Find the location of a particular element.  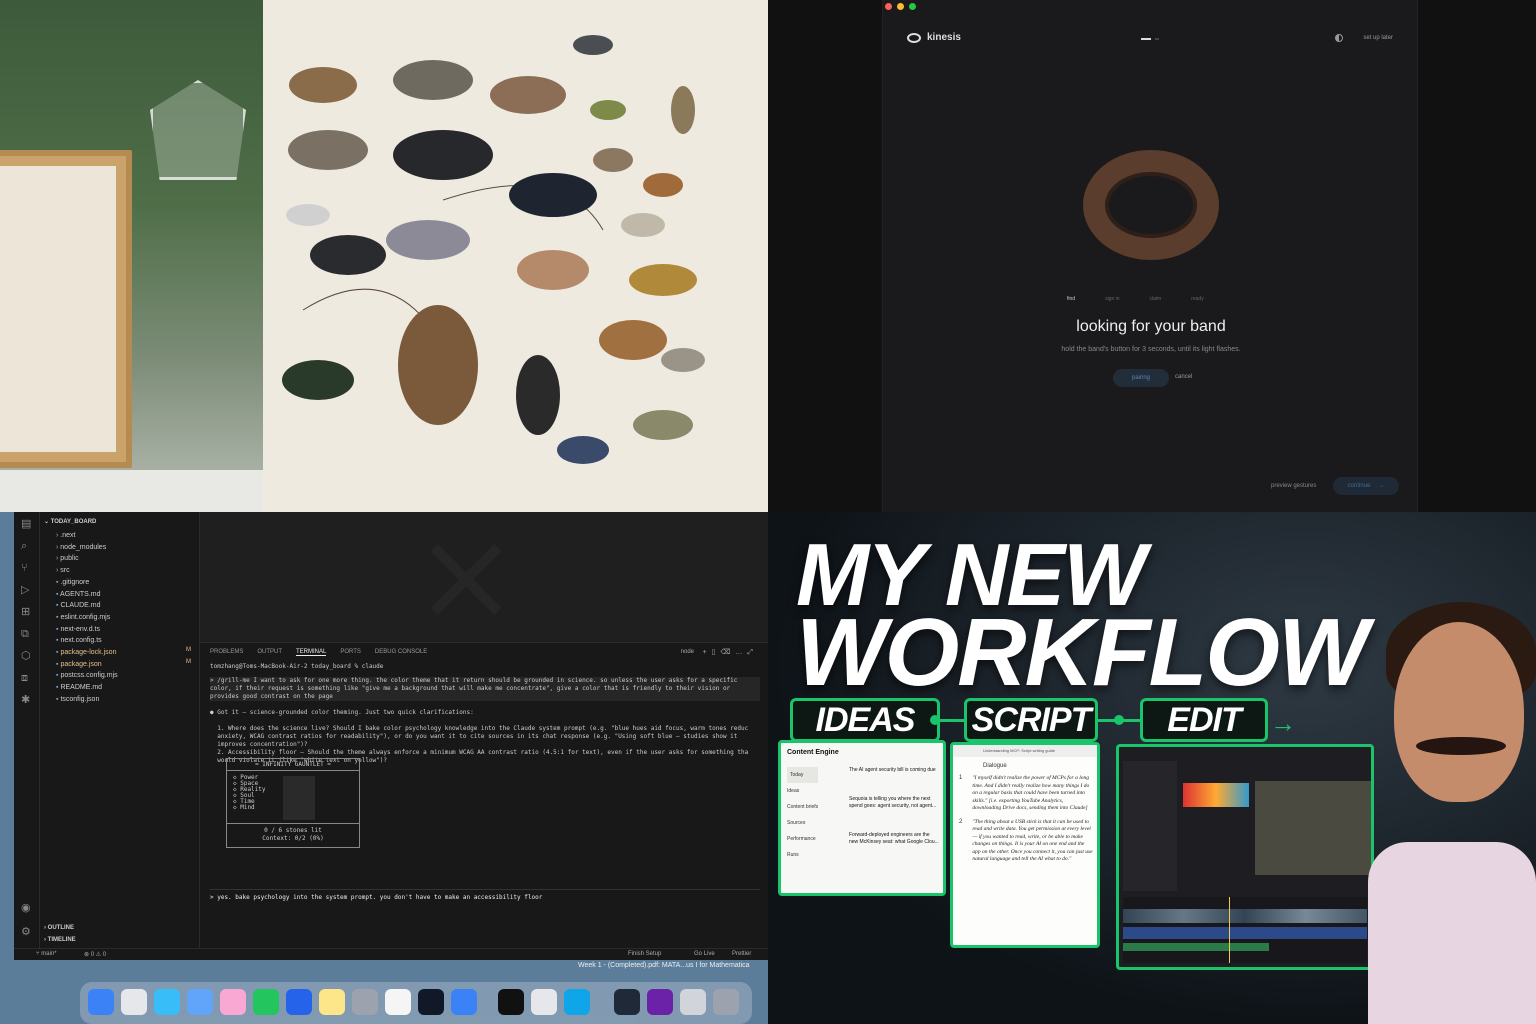

trash-icon is located at coordinates (726, 1002).